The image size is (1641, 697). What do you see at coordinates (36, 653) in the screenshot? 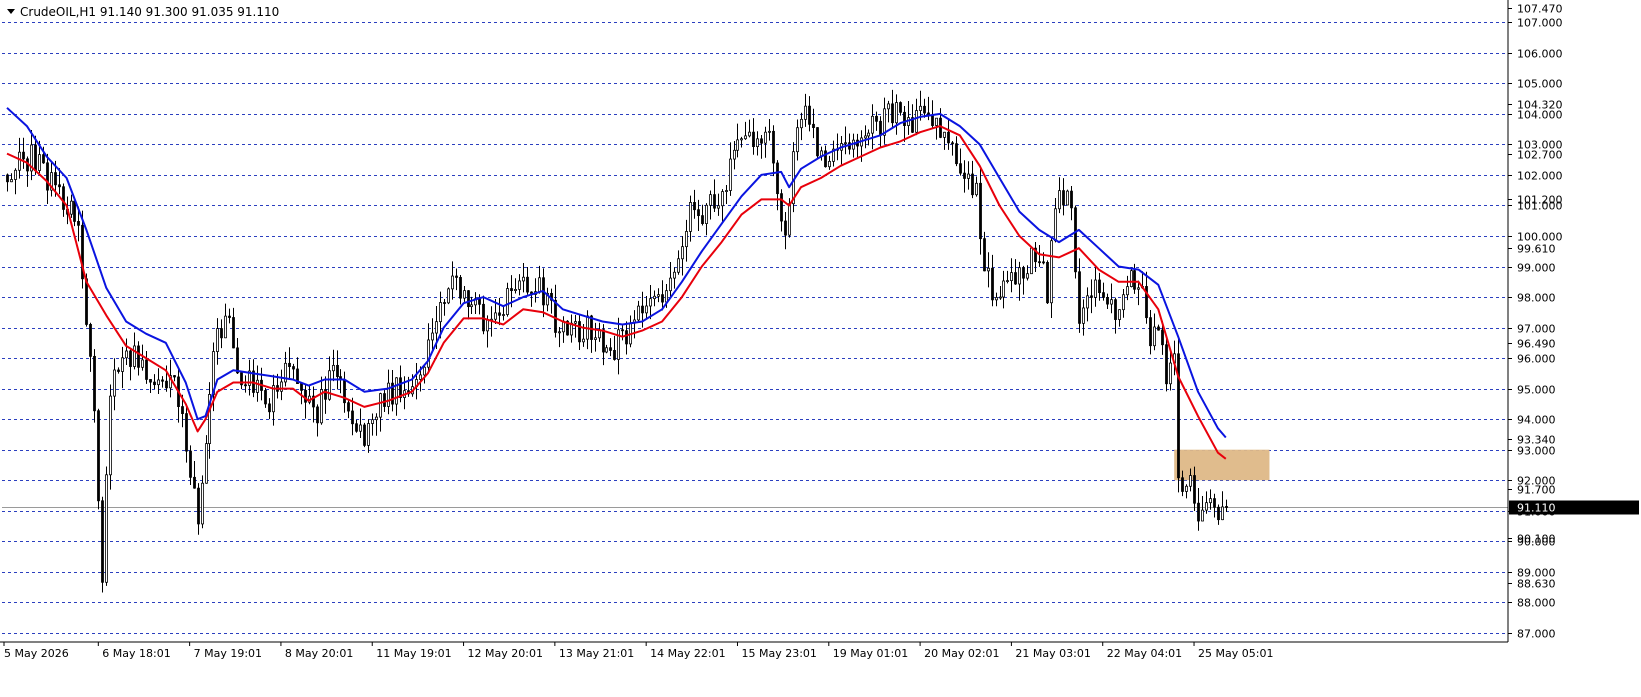
I see `x-tick-label: 5 May 2026` at bounding box center [36, 653].